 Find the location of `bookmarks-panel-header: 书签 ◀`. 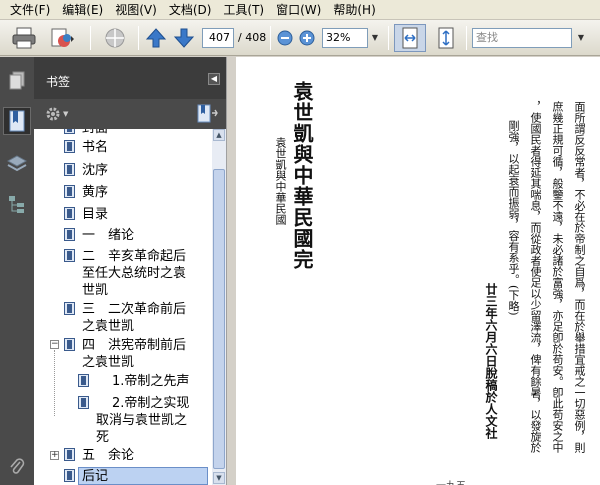

bookmarks-panel-header: 书签 ◀ is located at coordinates (130, 78).